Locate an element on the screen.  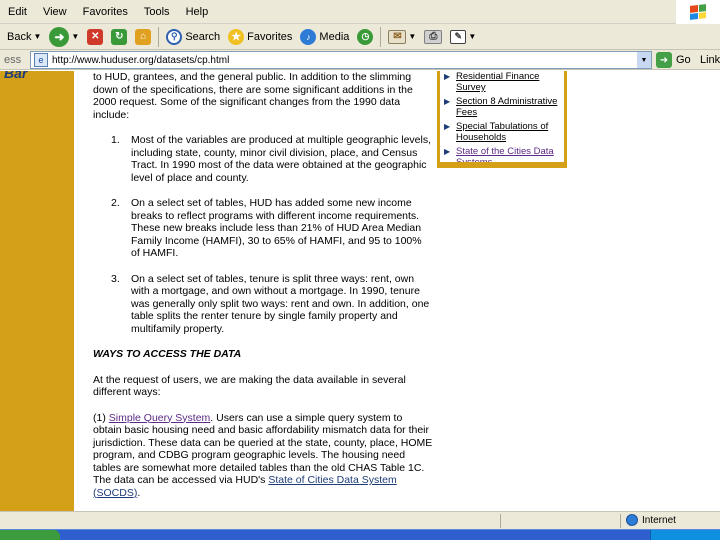
refresh-icon: ↻ is located at coordinates (119, 36).